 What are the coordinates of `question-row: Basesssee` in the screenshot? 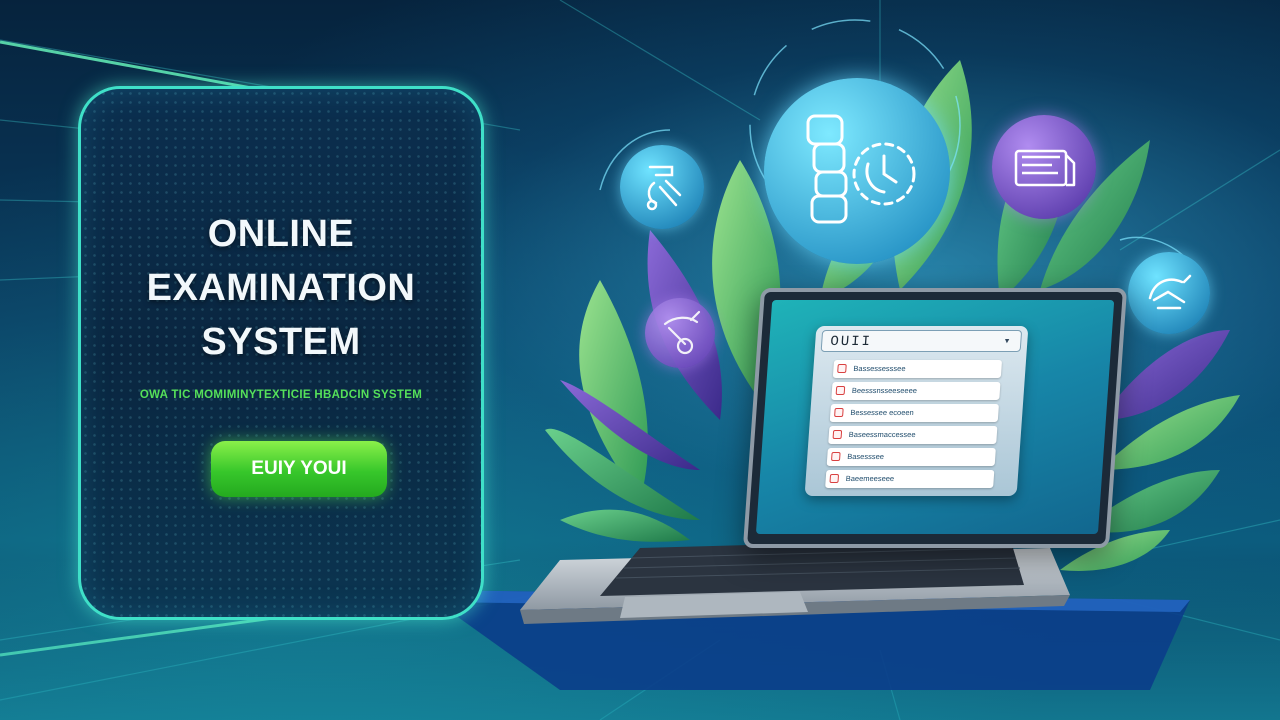 It's located at (911, 457).